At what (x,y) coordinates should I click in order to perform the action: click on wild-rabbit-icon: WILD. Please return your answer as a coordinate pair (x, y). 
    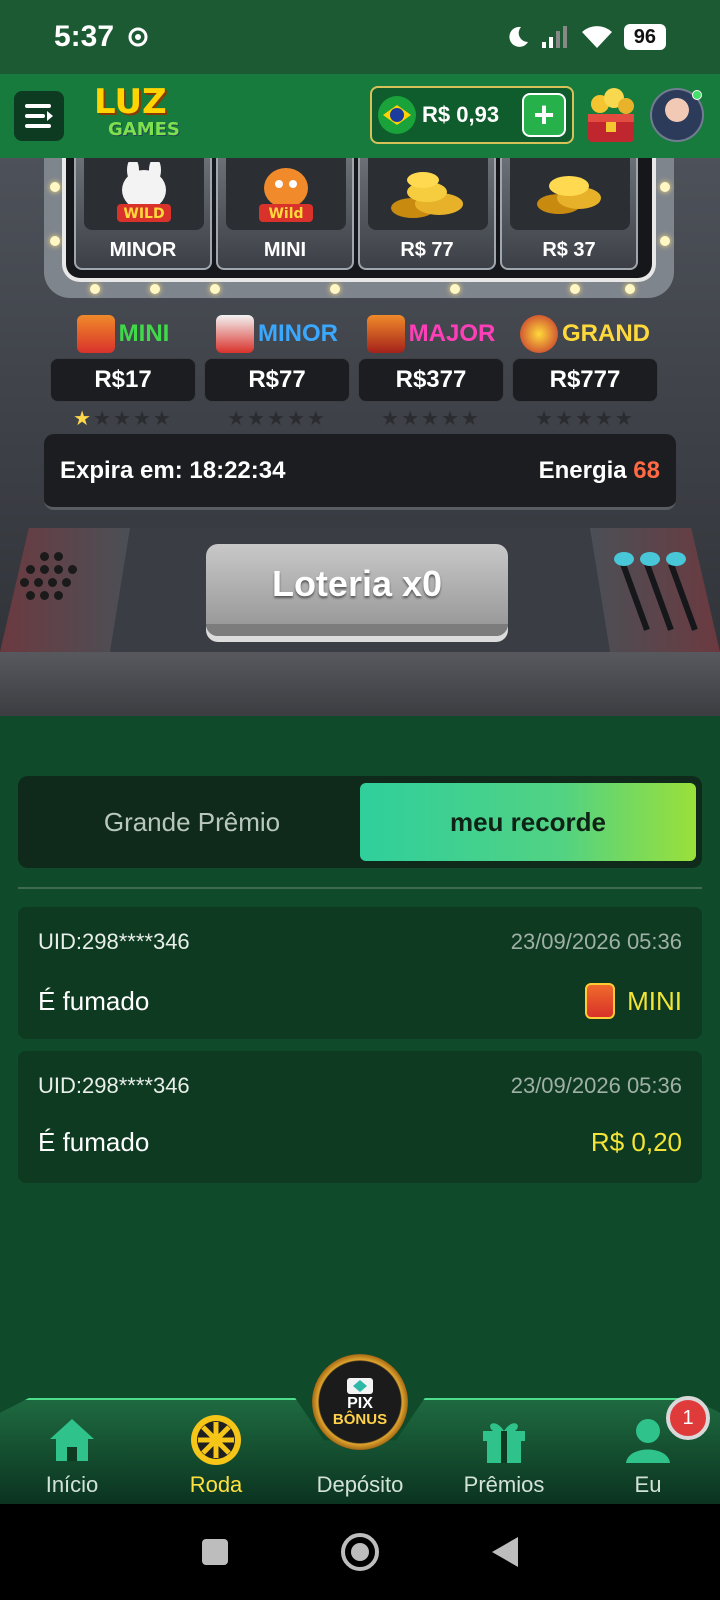
    Looking at the image, I should click on (144, 192).